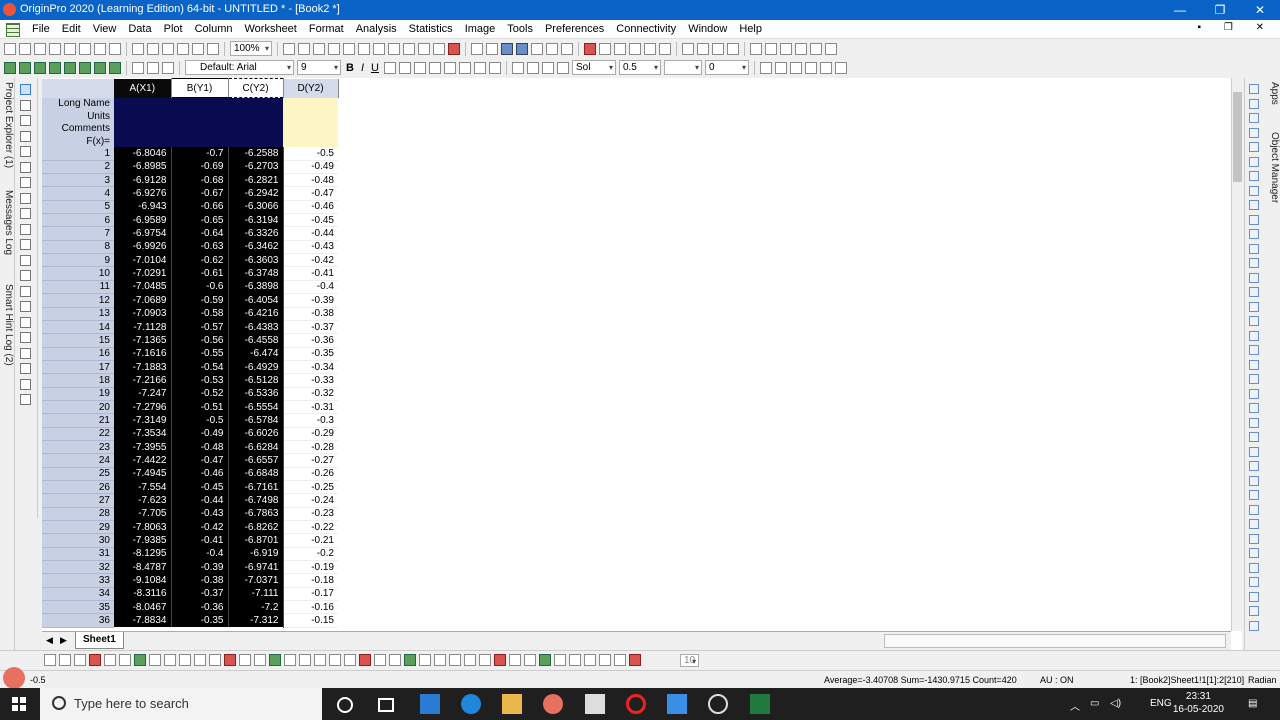  I want to click on move-last-icon, so click(733, 48).